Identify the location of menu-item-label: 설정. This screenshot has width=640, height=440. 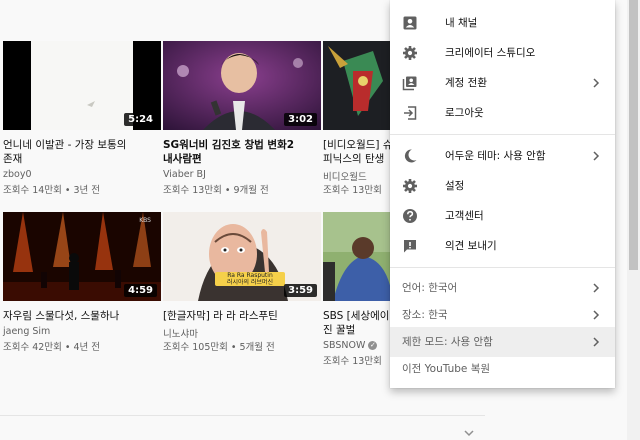
(455, 186).